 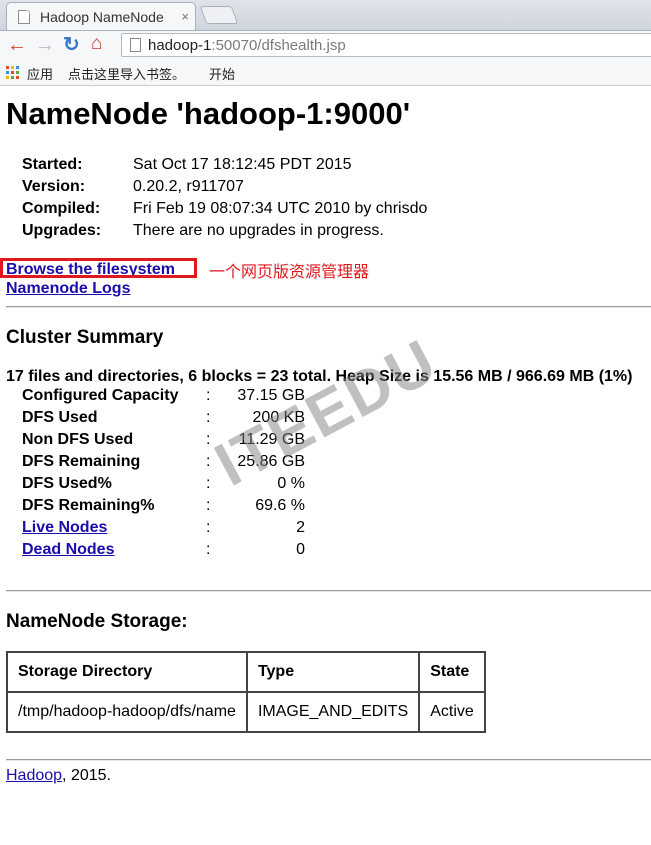 I want to click on apps-icon, so click(x=12, y=72).